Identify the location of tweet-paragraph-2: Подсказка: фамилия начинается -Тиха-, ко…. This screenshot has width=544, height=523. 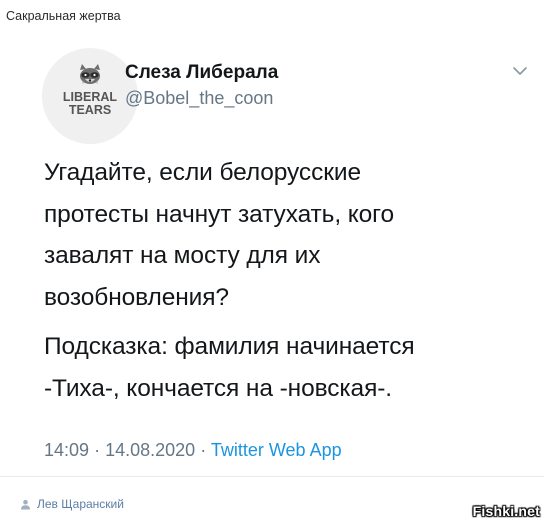
(279, 367).